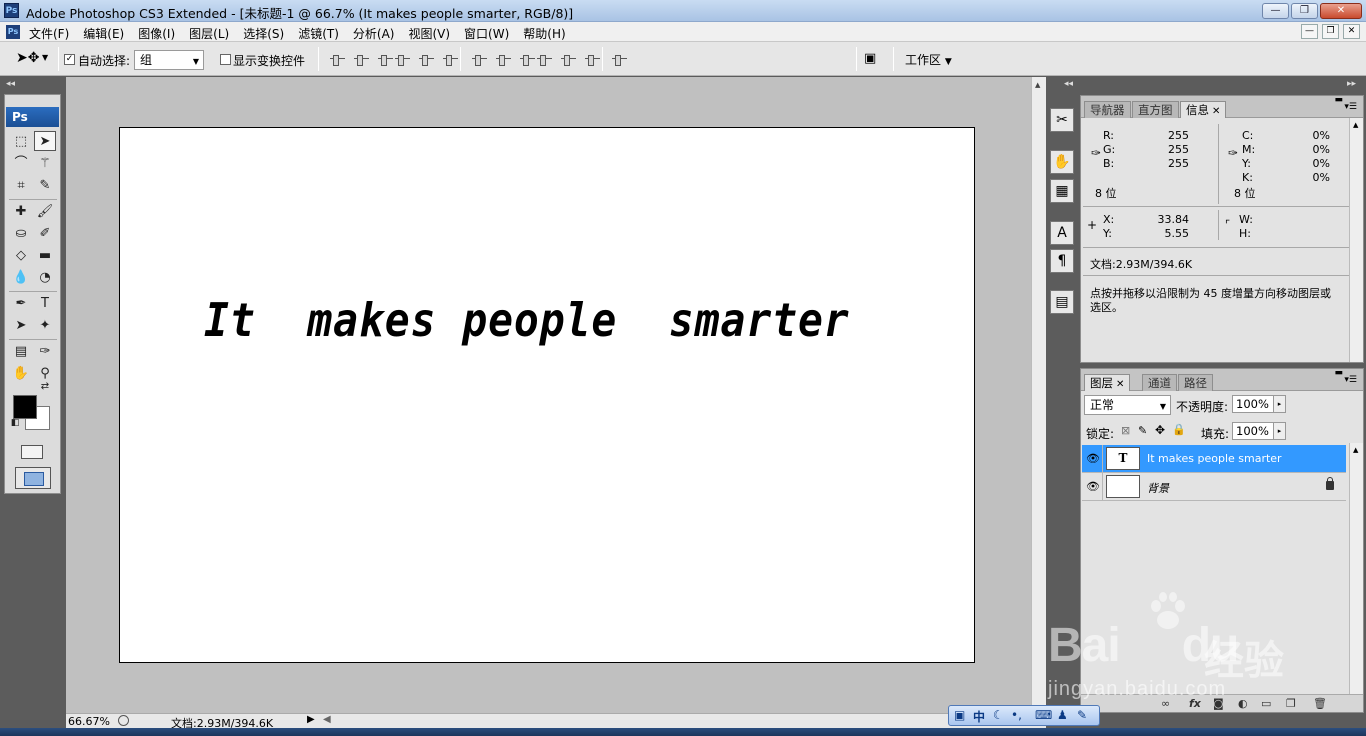 Image resolution: width=1366 pixels, height=736 pixels. I want to click on distribute-bottom-icon, so click(527, 60).